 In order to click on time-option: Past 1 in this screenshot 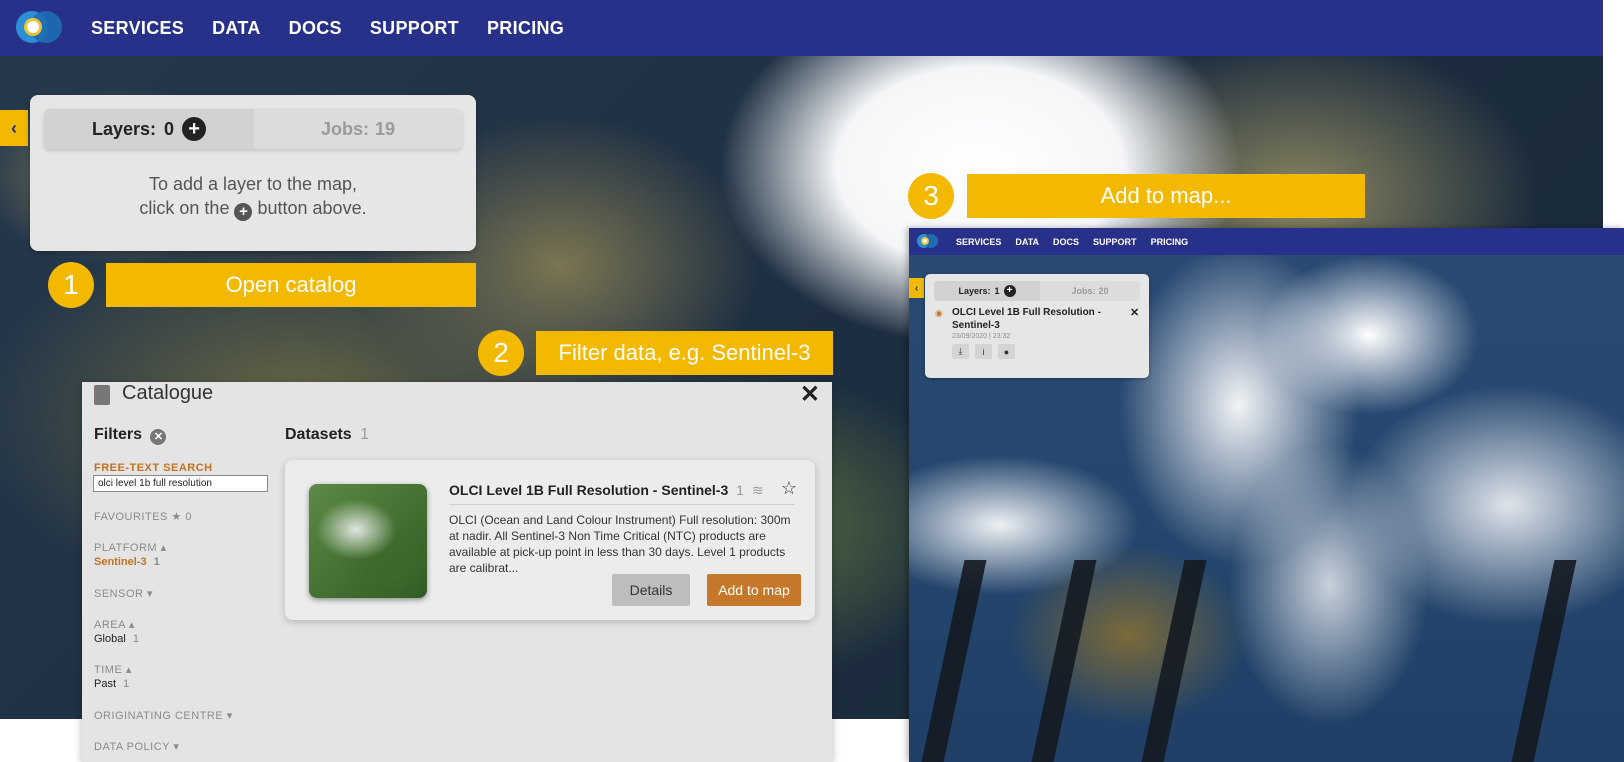, I will do `click(111, 684)`.